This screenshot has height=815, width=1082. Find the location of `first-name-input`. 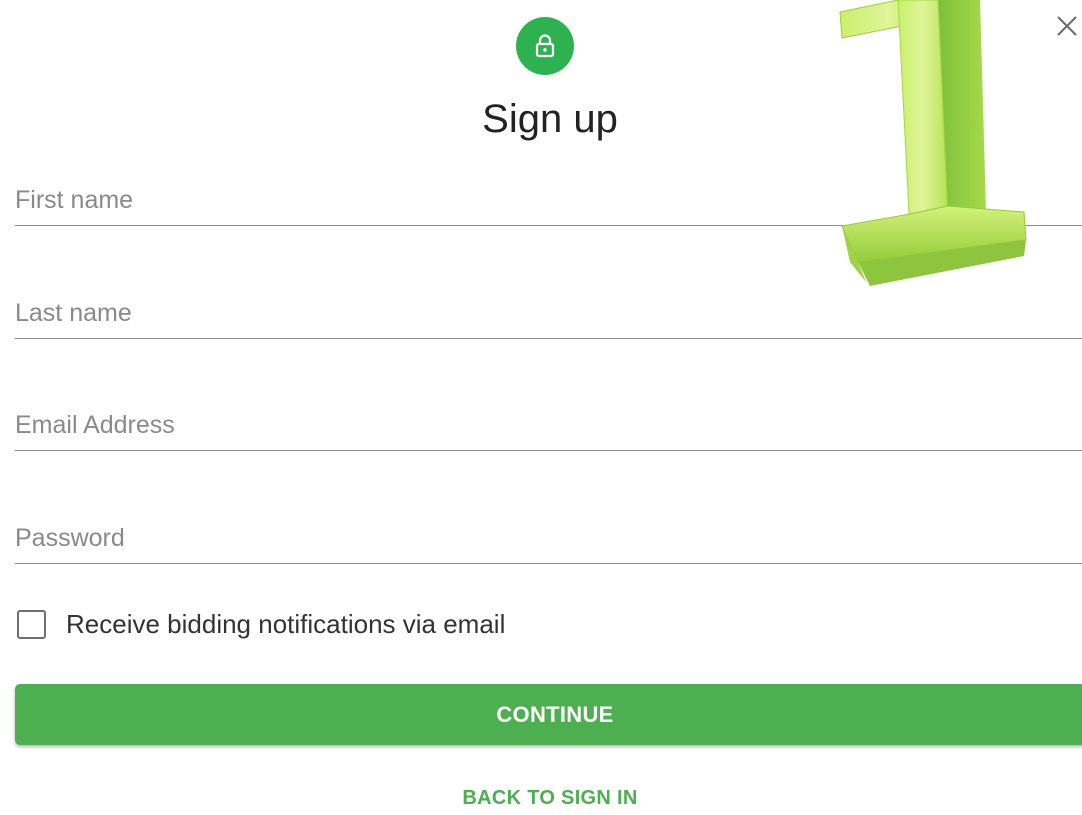

first-name-input is located at coordinates (548, 200).